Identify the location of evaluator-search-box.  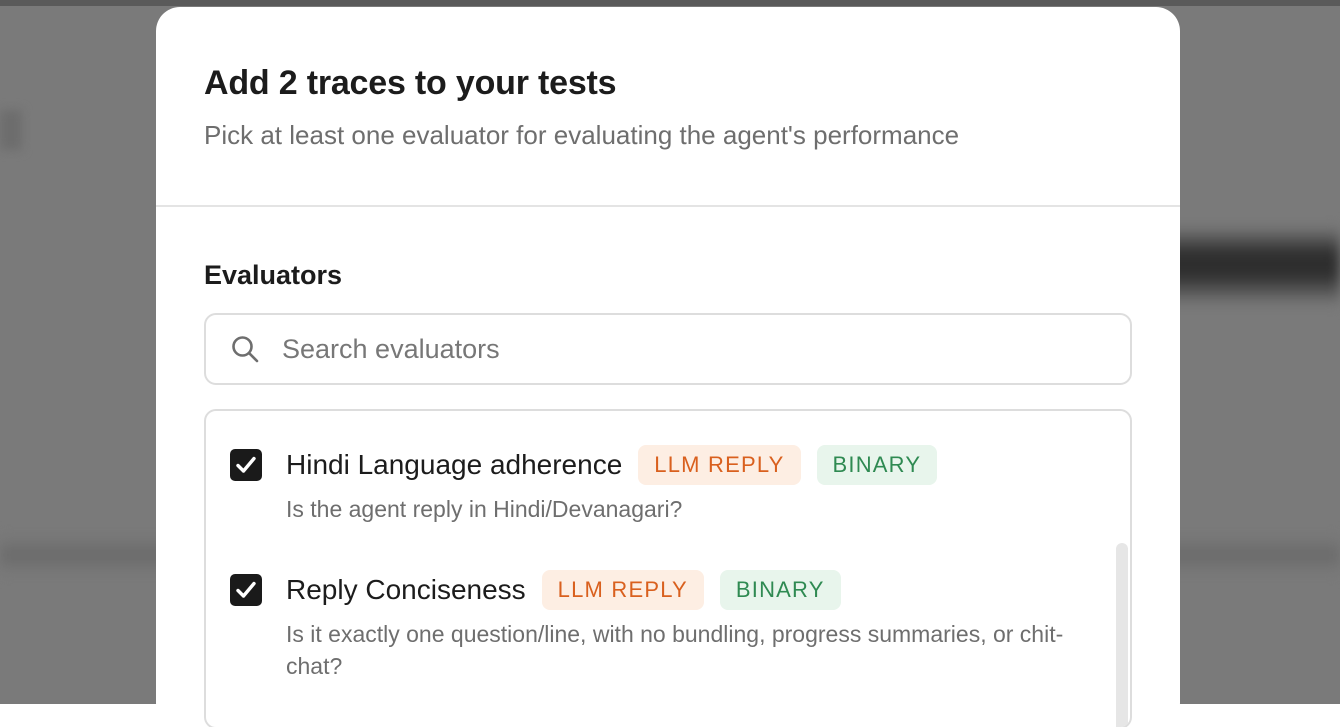
(668, 349).